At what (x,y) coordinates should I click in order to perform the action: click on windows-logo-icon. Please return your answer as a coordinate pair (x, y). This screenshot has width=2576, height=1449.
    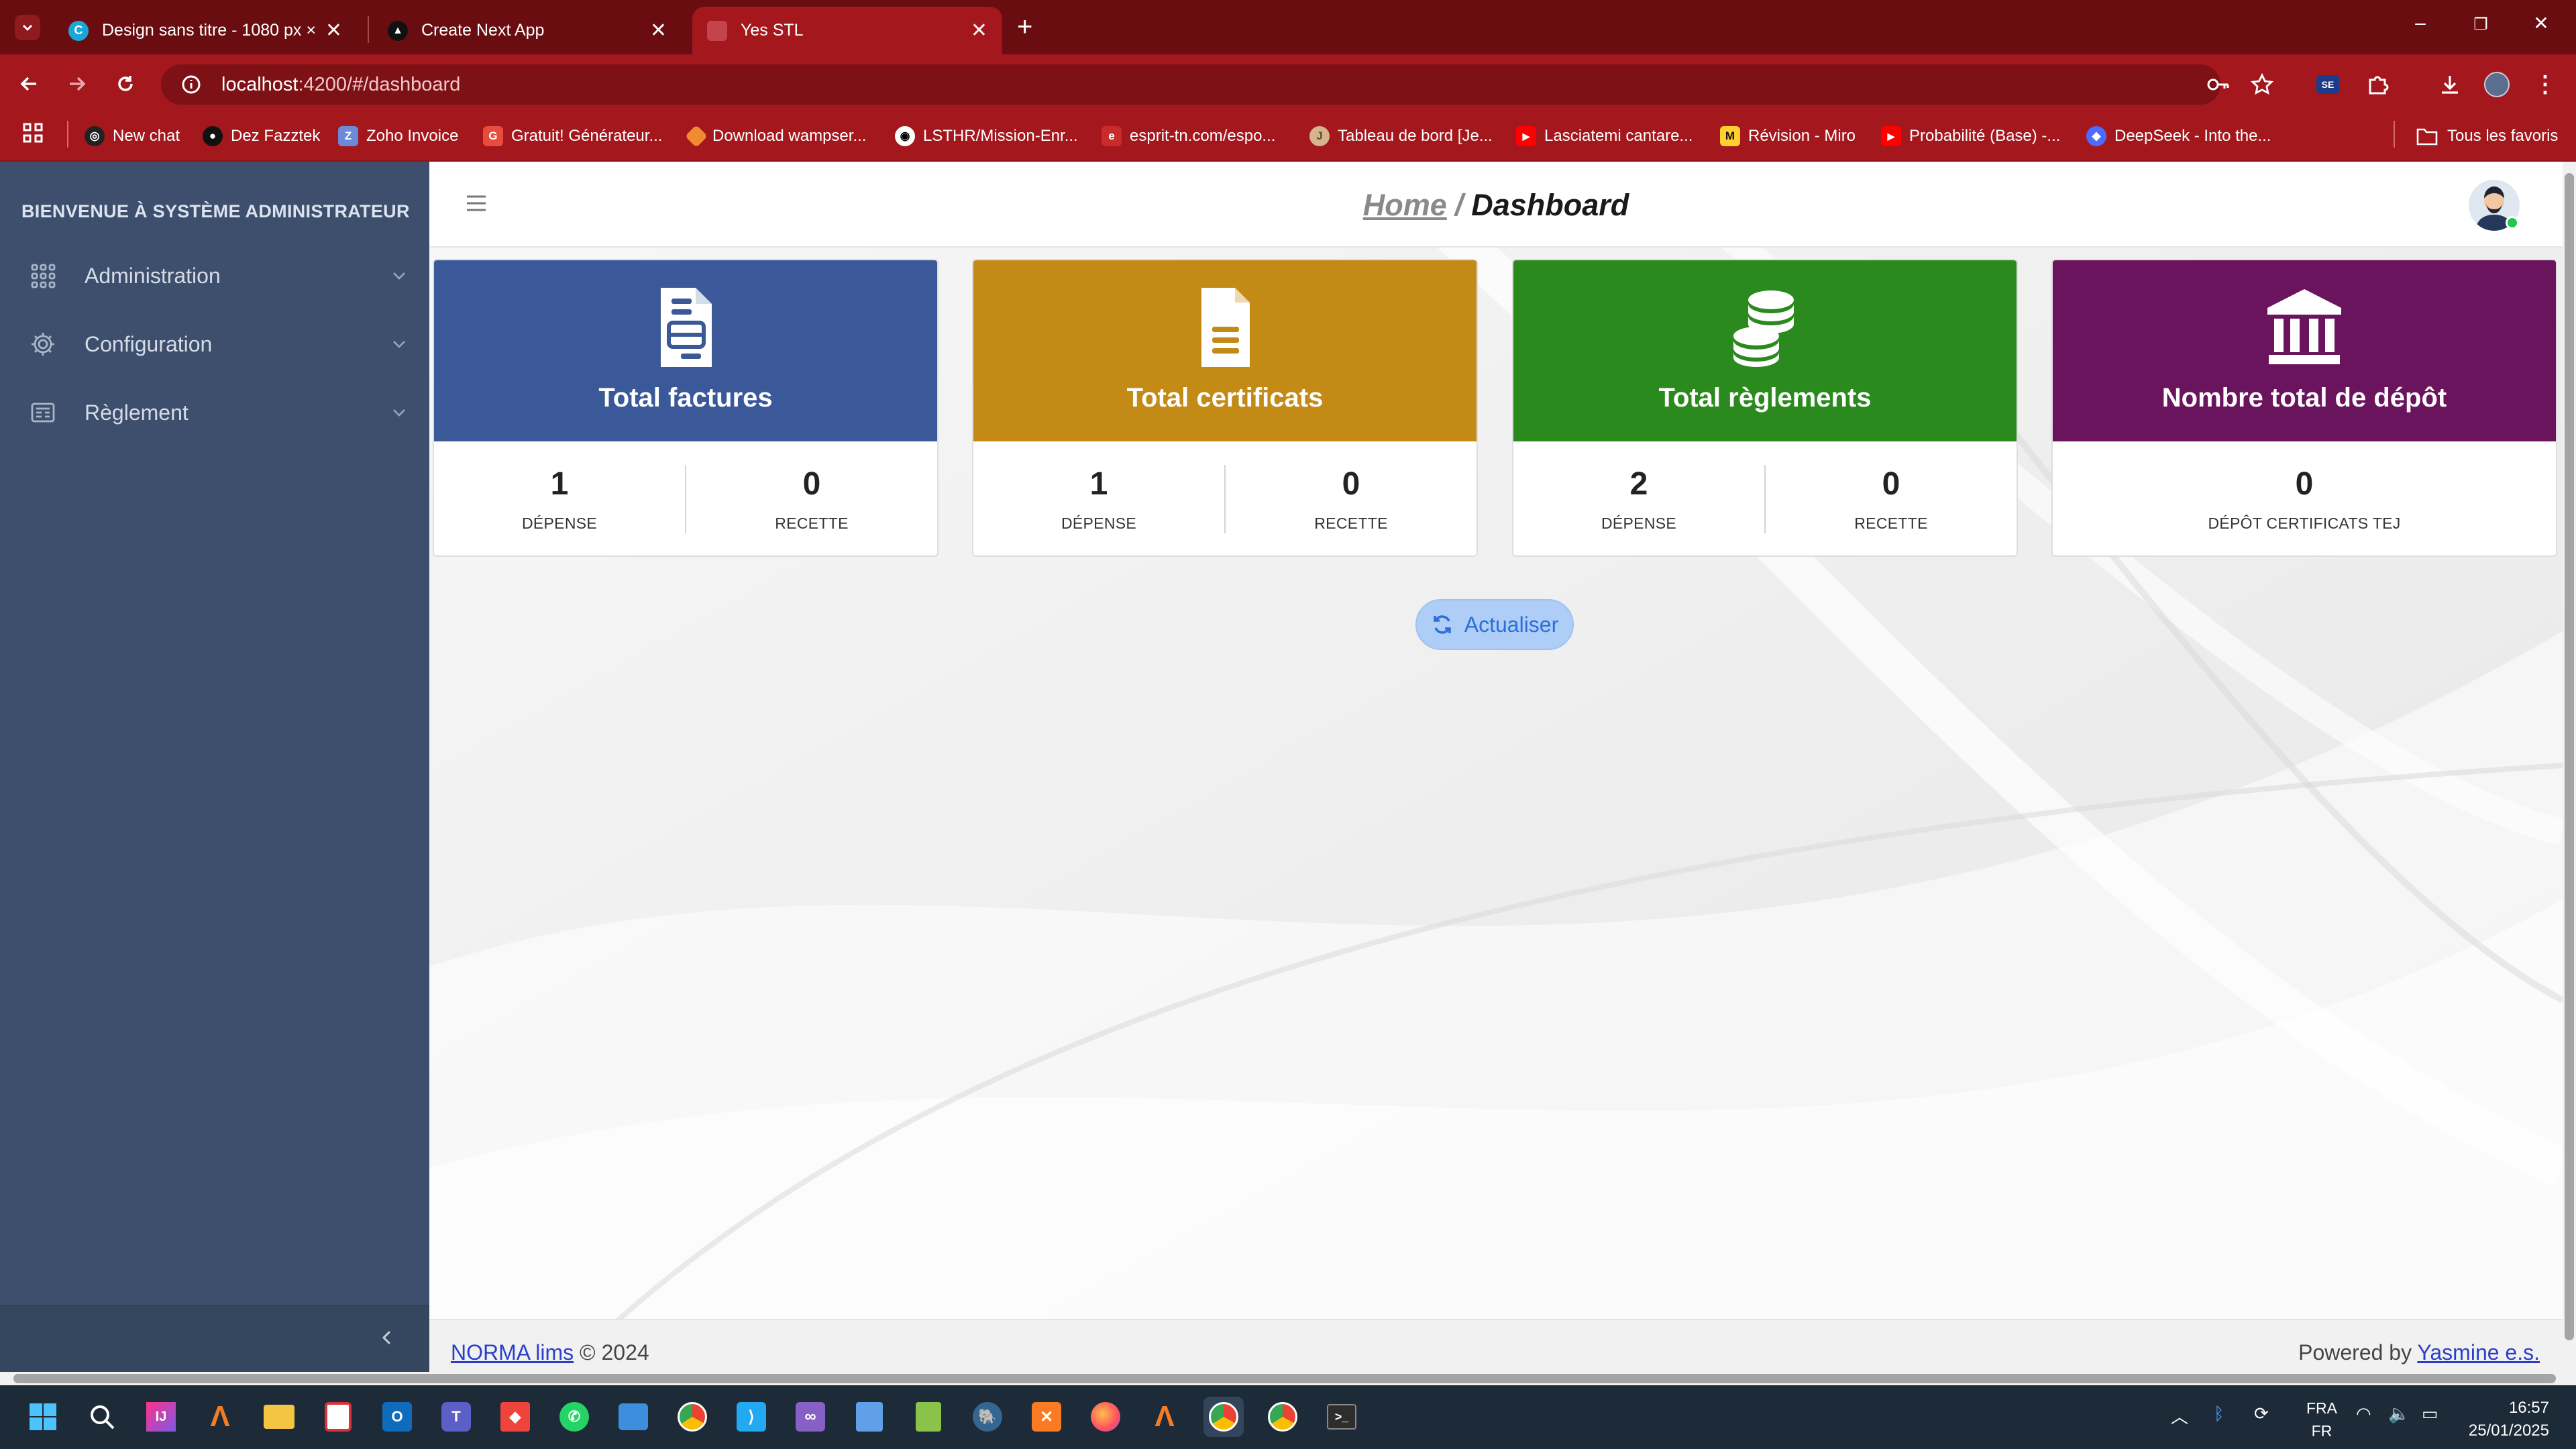
    Looking at the image, I should click on (43, 1416).